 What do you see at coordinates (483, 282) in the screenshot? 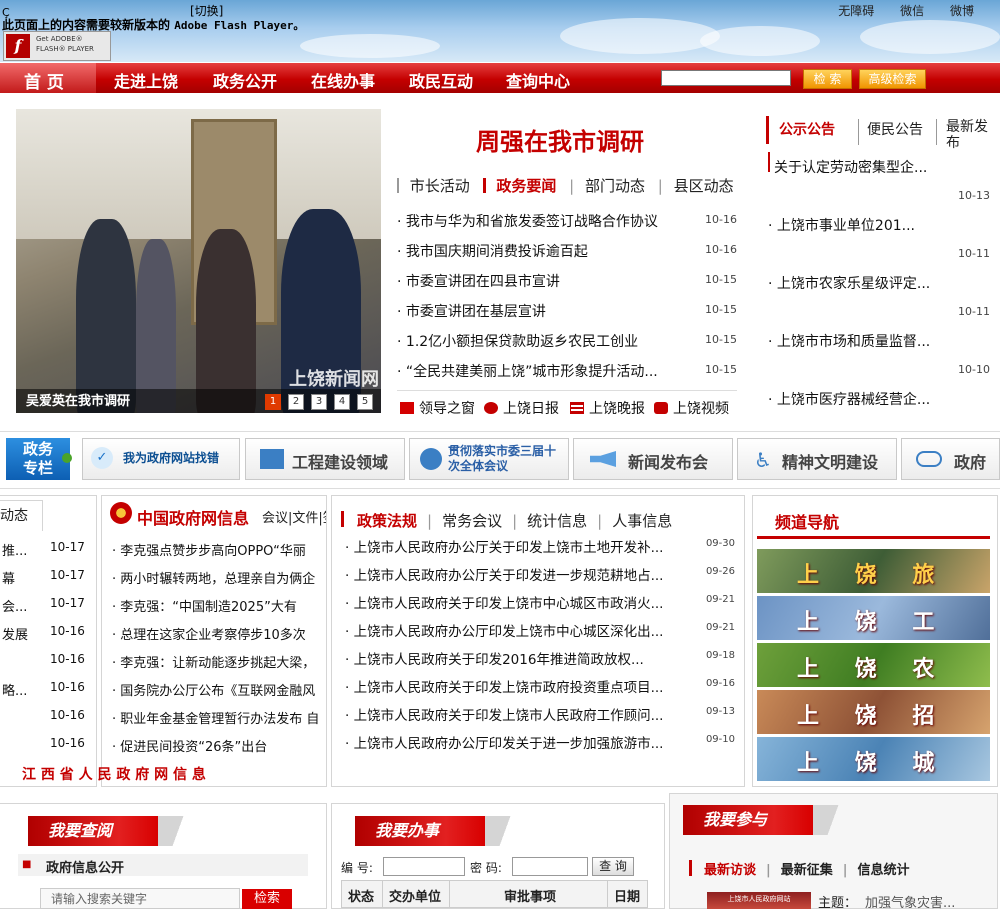
I see `news-title: 市委宣讲团在四县市宣讲` at bounding box center [483, 282].